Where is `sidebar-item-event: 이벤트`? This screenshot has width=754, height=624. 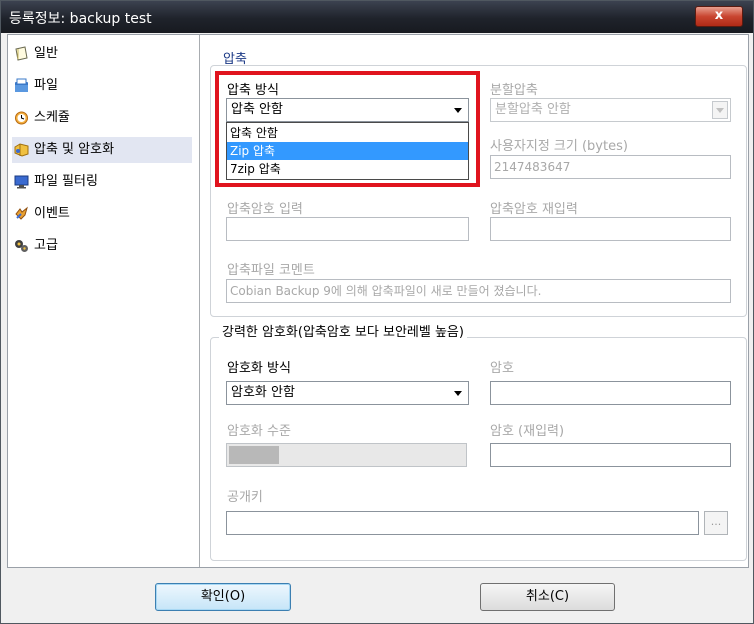
sidebar-item-event: 이벤트 is located at coordinates (102, 214).